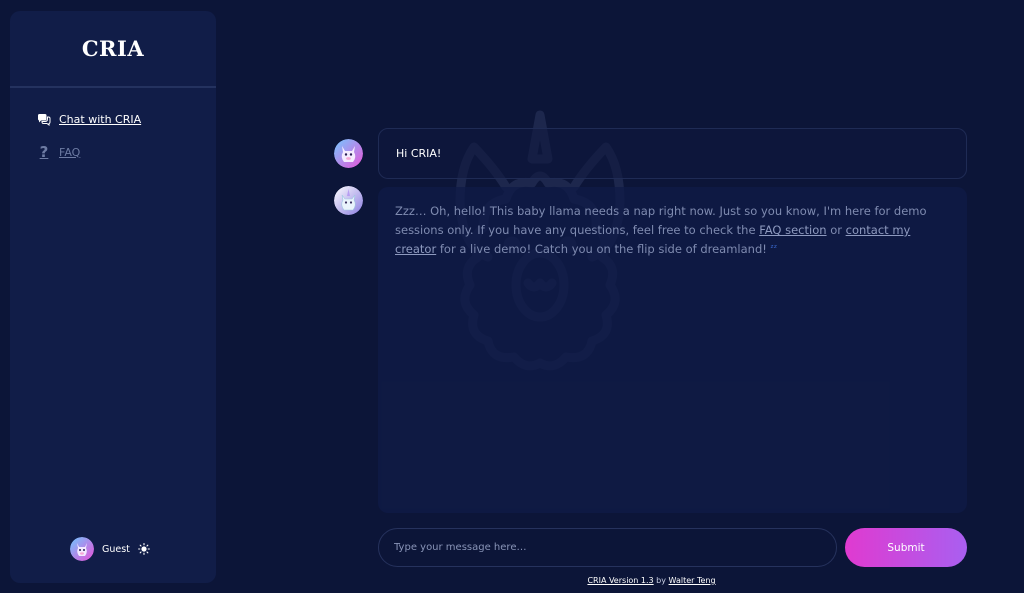  What do you see at coordinates (100, 119) in the screenshot?
I see `sidebar-item-label: Chat with CRIA` at bounding box center [100, 119].